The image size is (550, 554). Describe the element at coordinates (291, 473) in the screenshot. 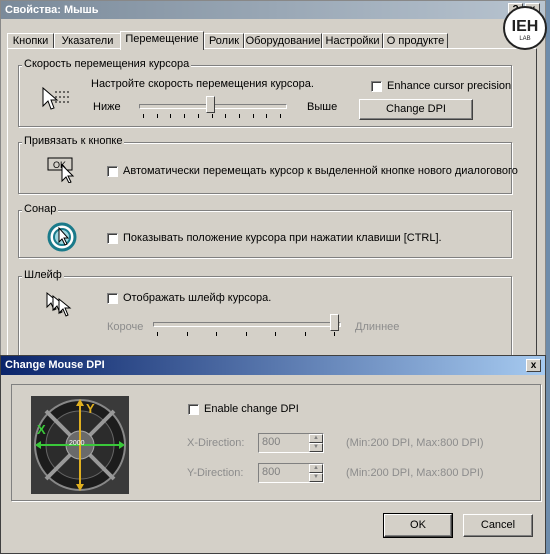

I see `y-direction-spinner: 800 ▲ ▼` at that location.